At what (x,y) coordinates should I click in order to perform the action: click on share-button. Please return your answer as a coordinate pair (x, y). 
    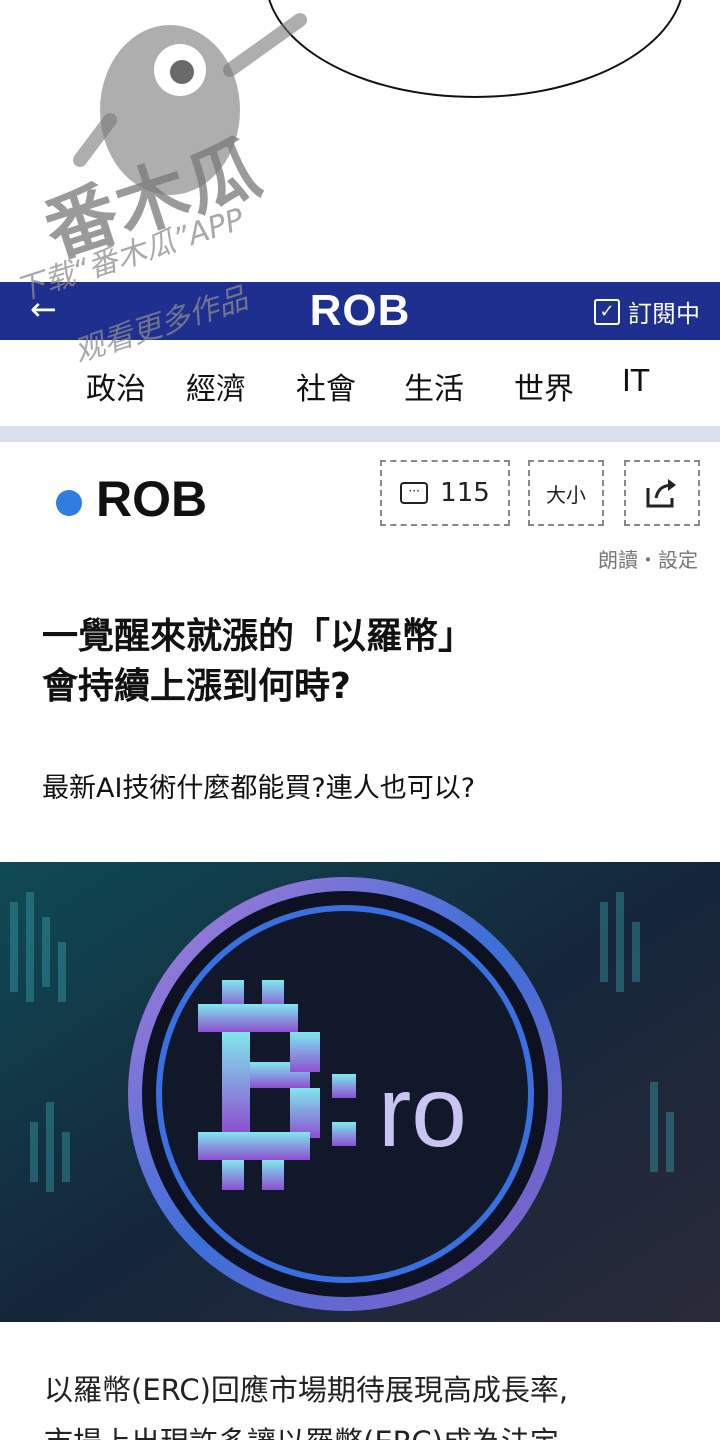
    Looking at the image, I should click on (662, 493).